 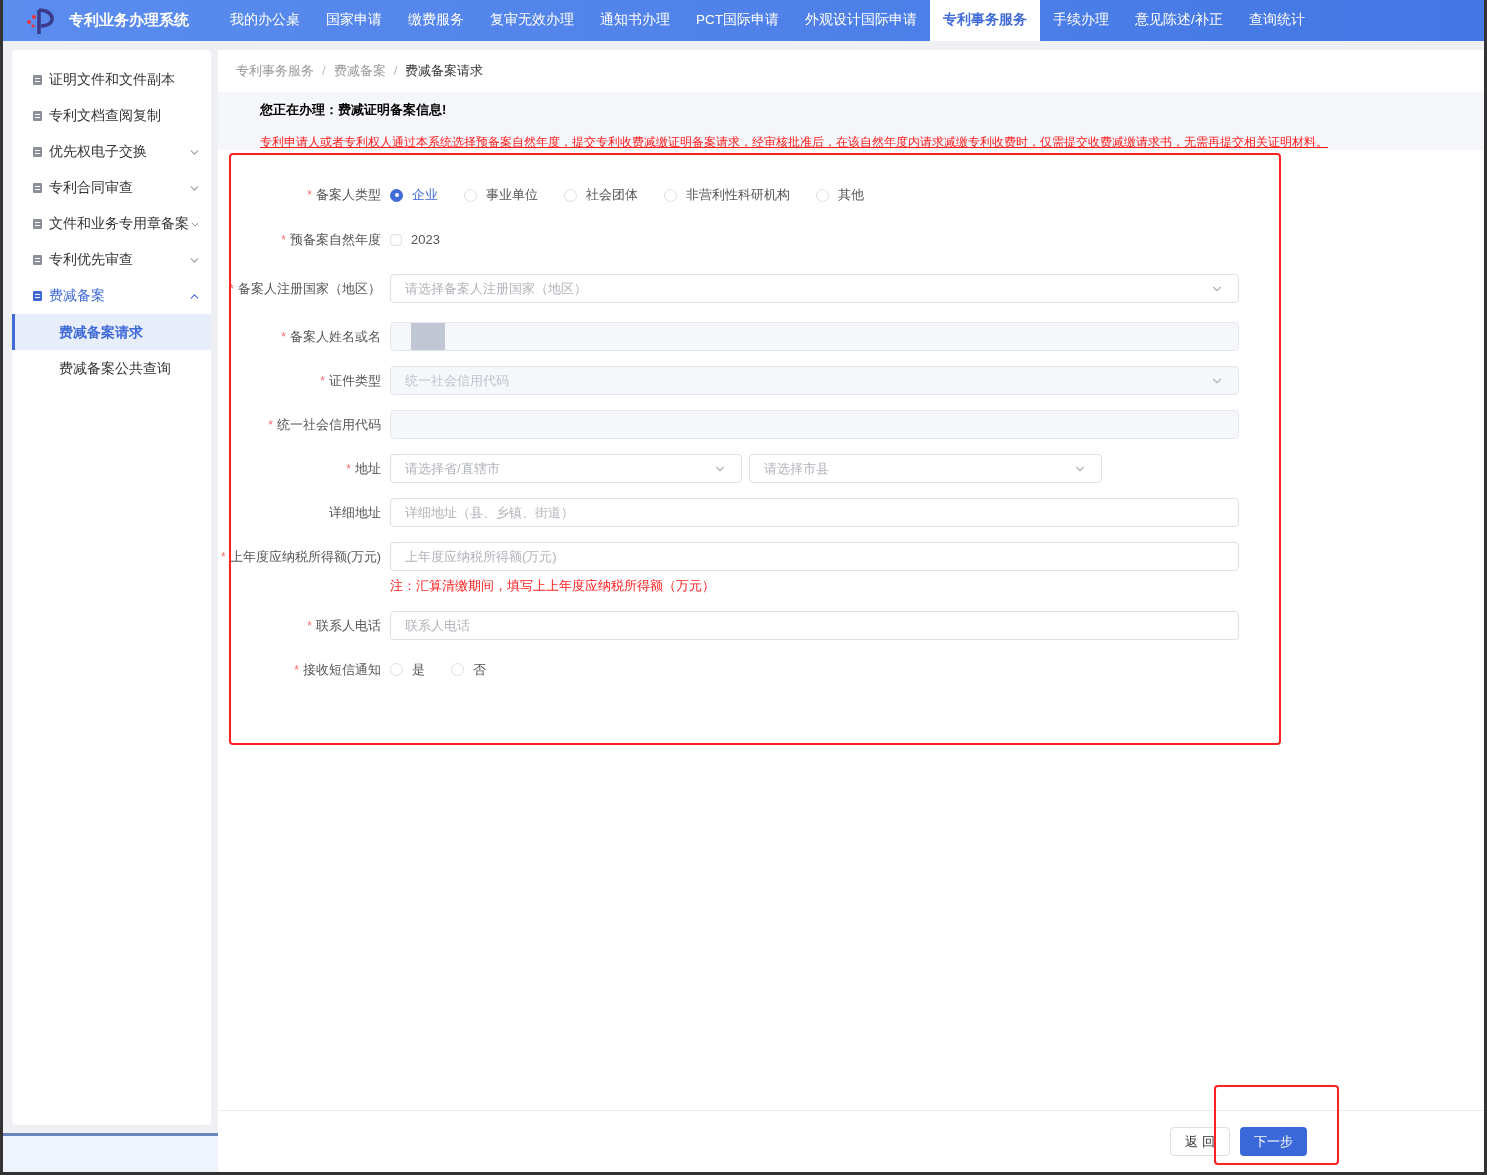 What do you see at coordinates (111, 116) in the screenshot?
I see `sidebar-item: 专利文档查阅复制` at bounding box center [111, 116].